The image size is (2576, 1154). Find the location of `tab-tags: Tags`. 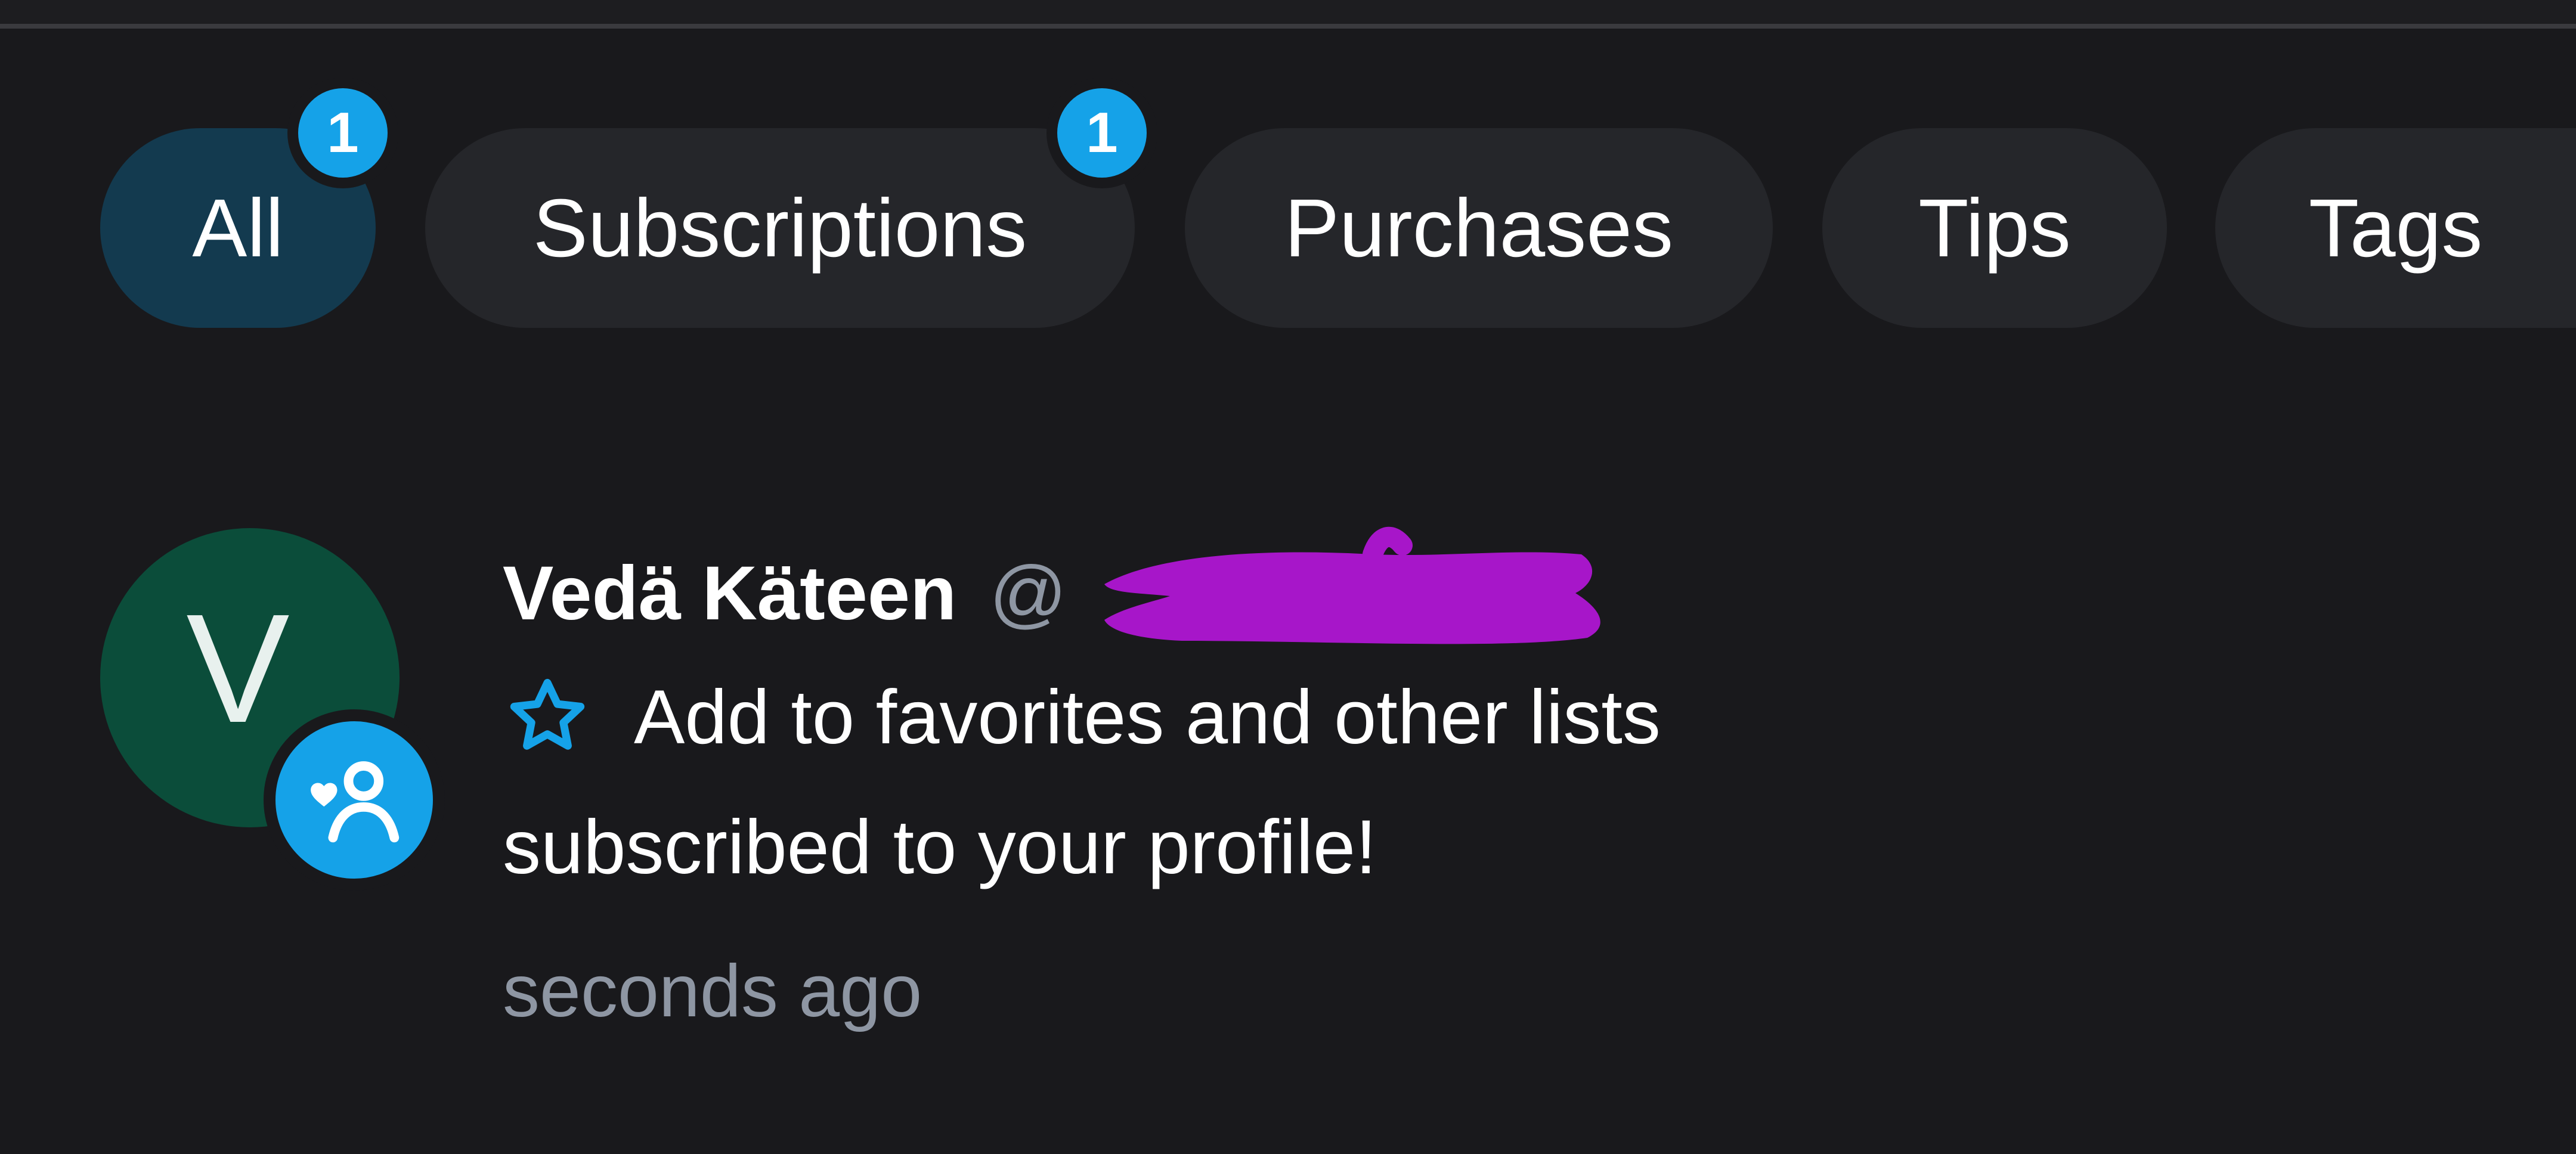

tab-tags: Tags is located at coordinates (2396, 228).